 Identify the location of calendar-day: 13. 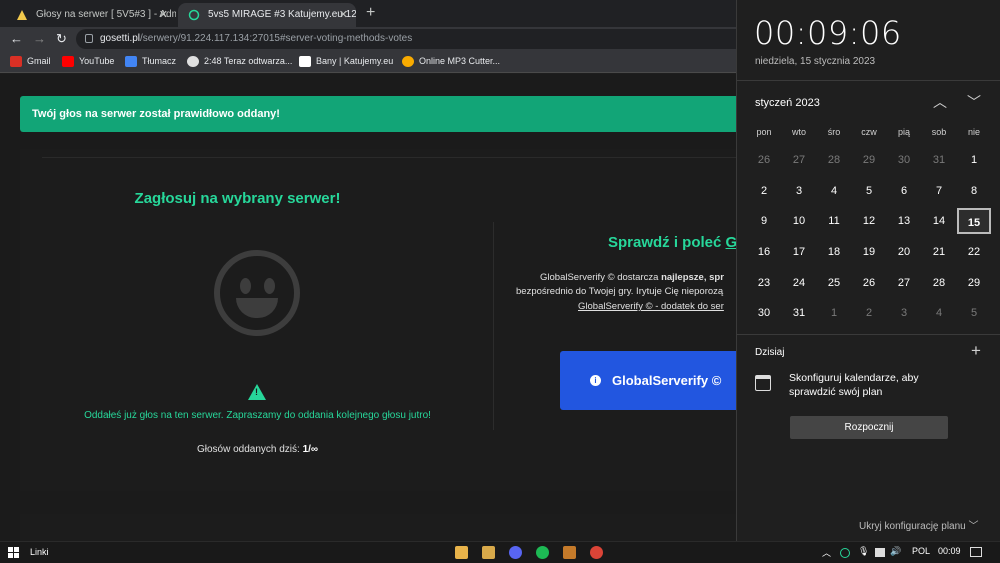
(904, 221).